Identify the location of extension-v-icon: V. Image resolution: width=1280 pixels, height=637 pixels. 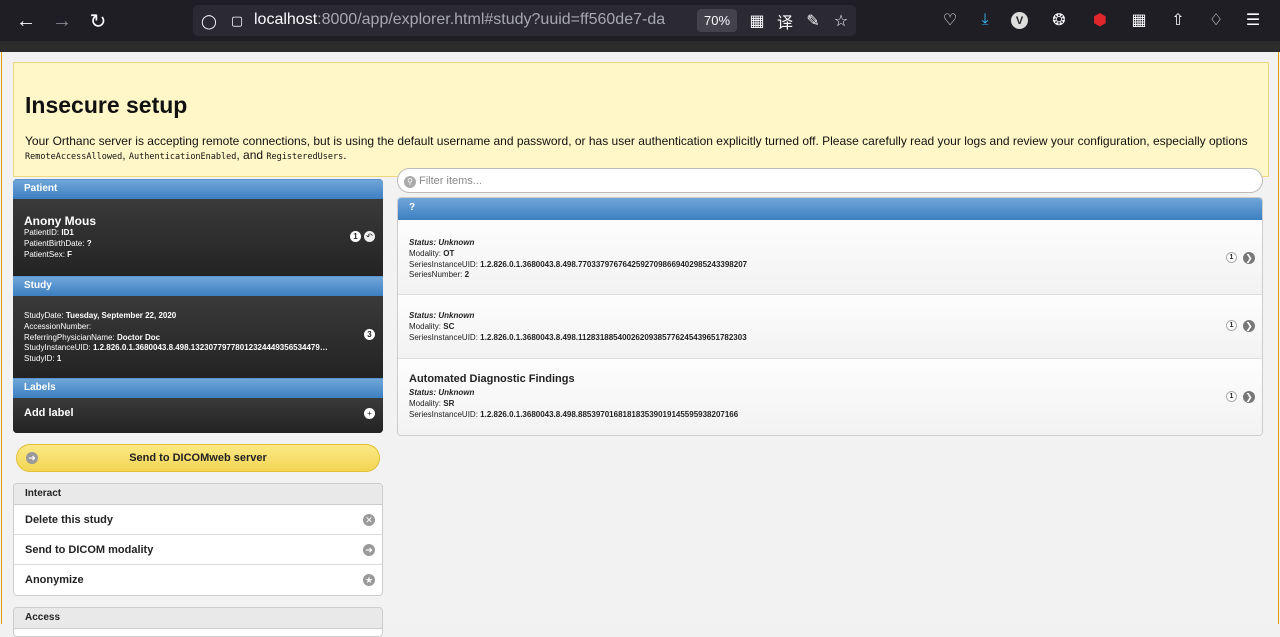
(1019, 20).